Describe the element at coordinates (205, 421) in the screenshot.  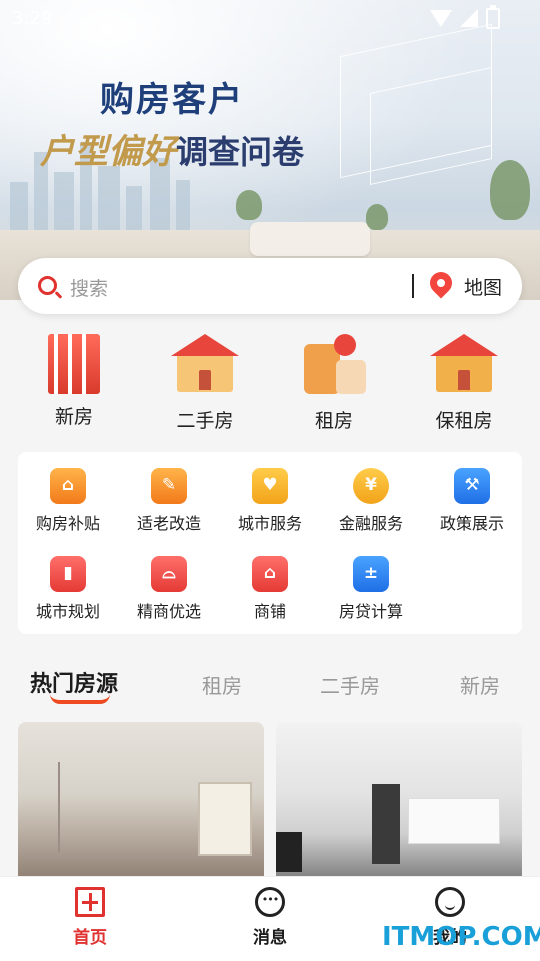
I see `category-label: 二手房` at that location.